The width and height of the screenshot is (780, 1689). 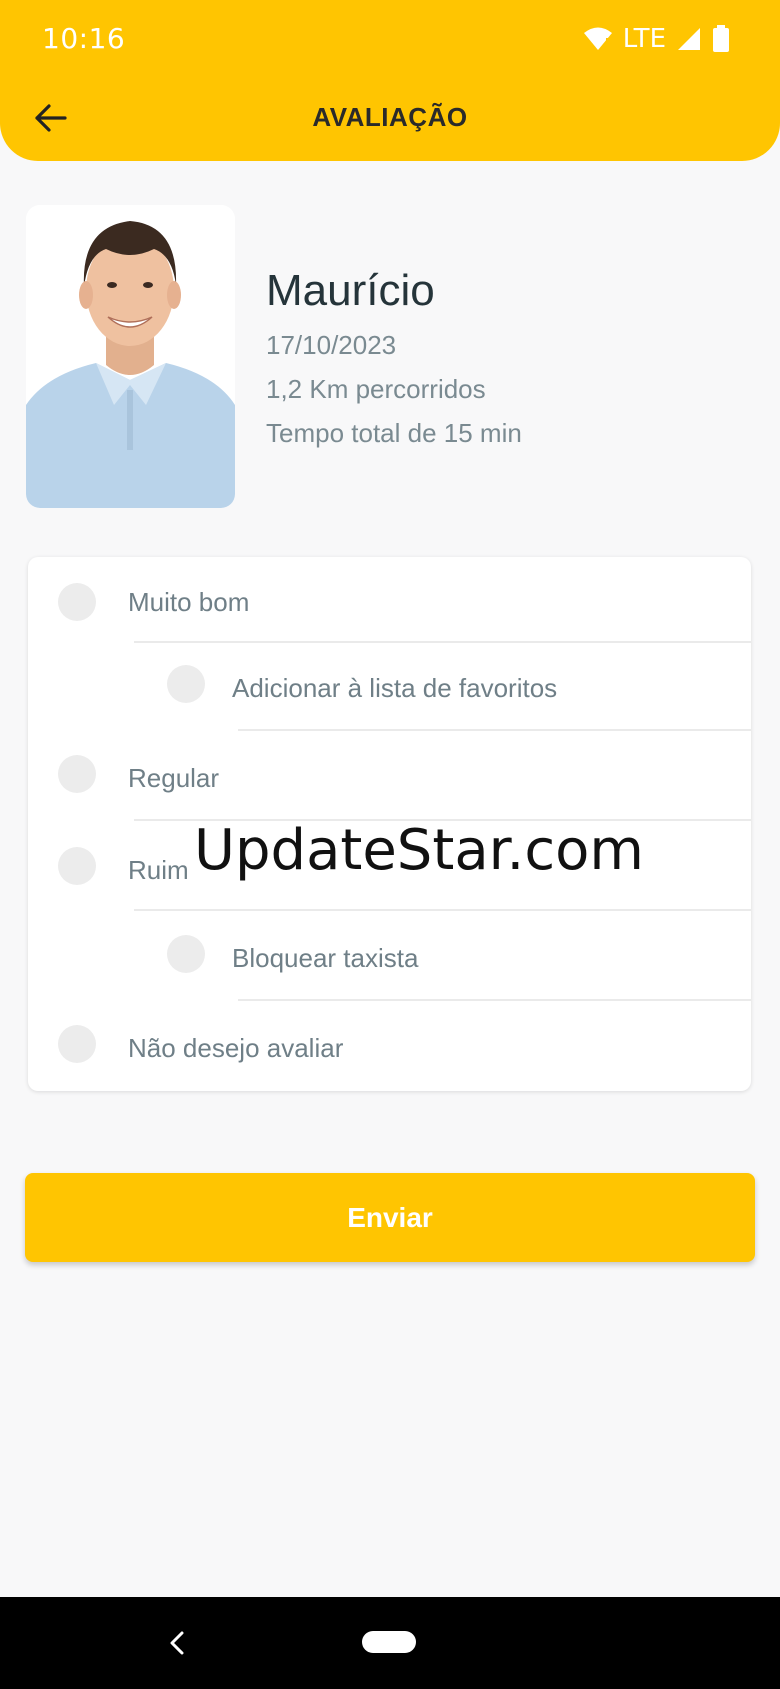 I want to click on driver-name: Maurício, so click(x=350, y=290).